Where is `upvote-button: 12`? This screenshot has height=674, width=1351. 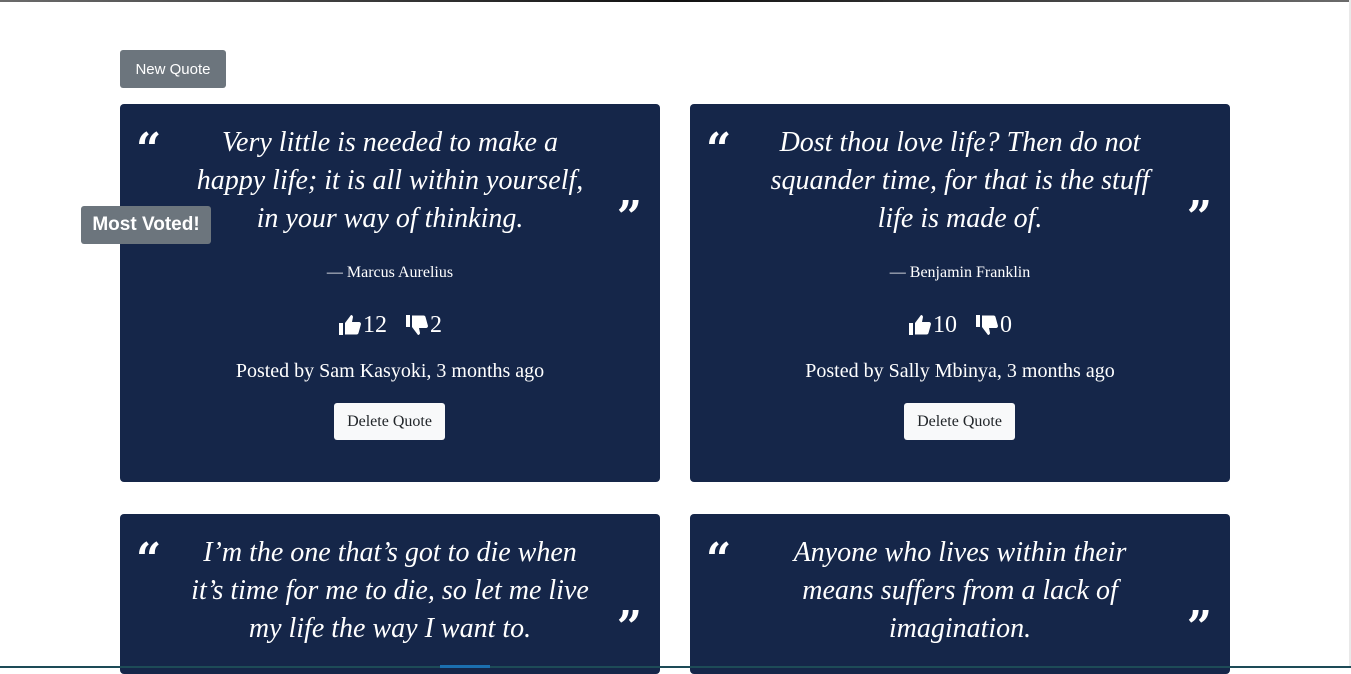
upvote-button: 12 is located at coordinates (362, 325).